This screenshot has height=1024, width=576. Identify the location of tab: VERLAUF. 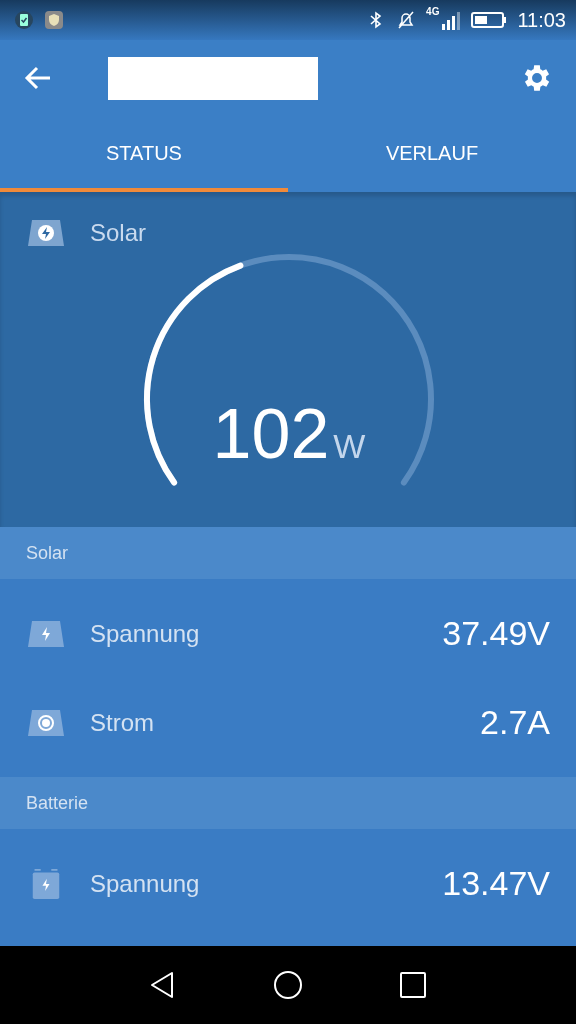
(432, 154).